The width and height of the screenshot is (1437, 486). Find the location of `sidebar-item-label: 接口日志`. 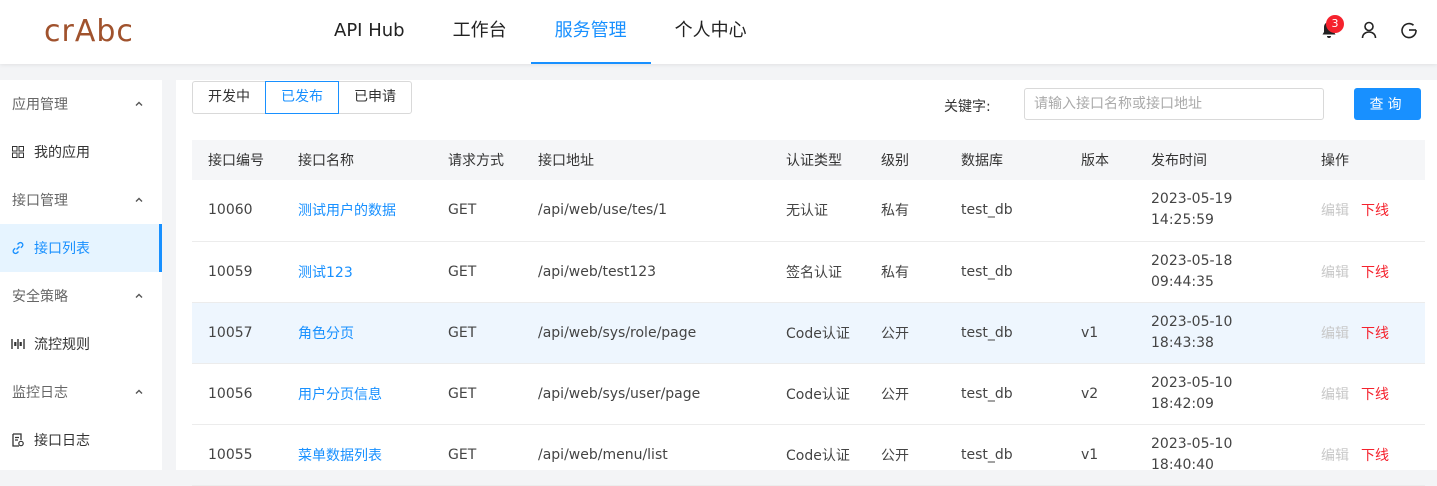

sidebar-item-label: 接口日志 is located at coordinates (62, 441).